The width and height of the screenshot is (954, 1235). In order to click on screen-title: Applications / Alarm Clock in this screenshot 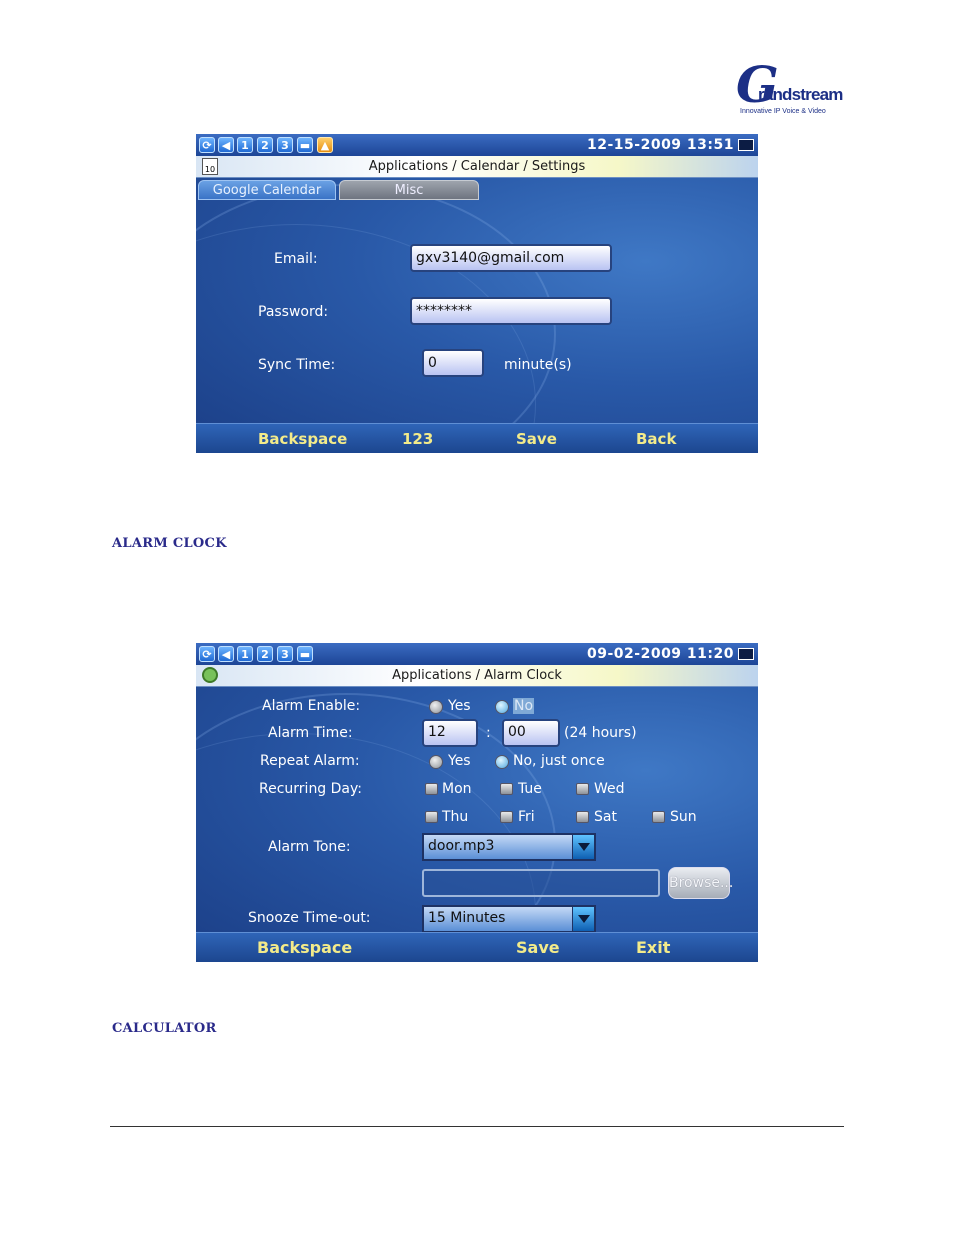, I will do `click(477, 675)`.